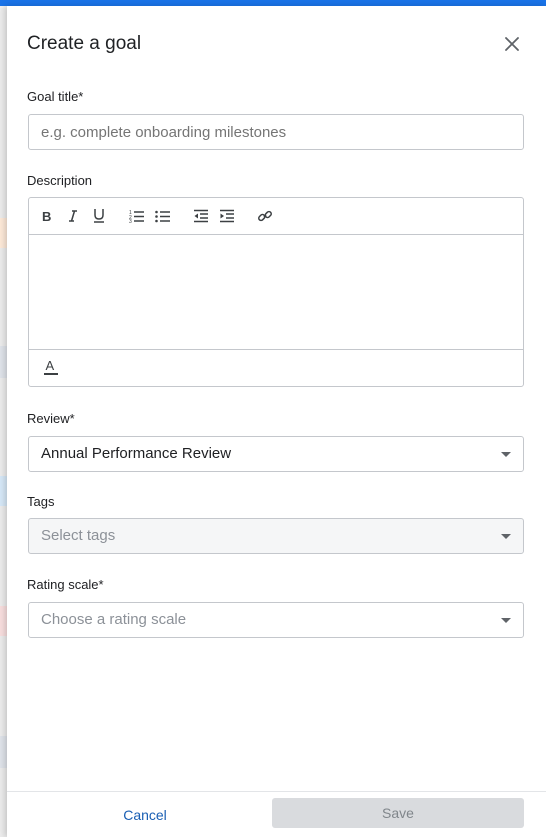 The height and width of the screenshot is (837, 546). I want to click on dialog-title: Create a goal, so click(84, 43).